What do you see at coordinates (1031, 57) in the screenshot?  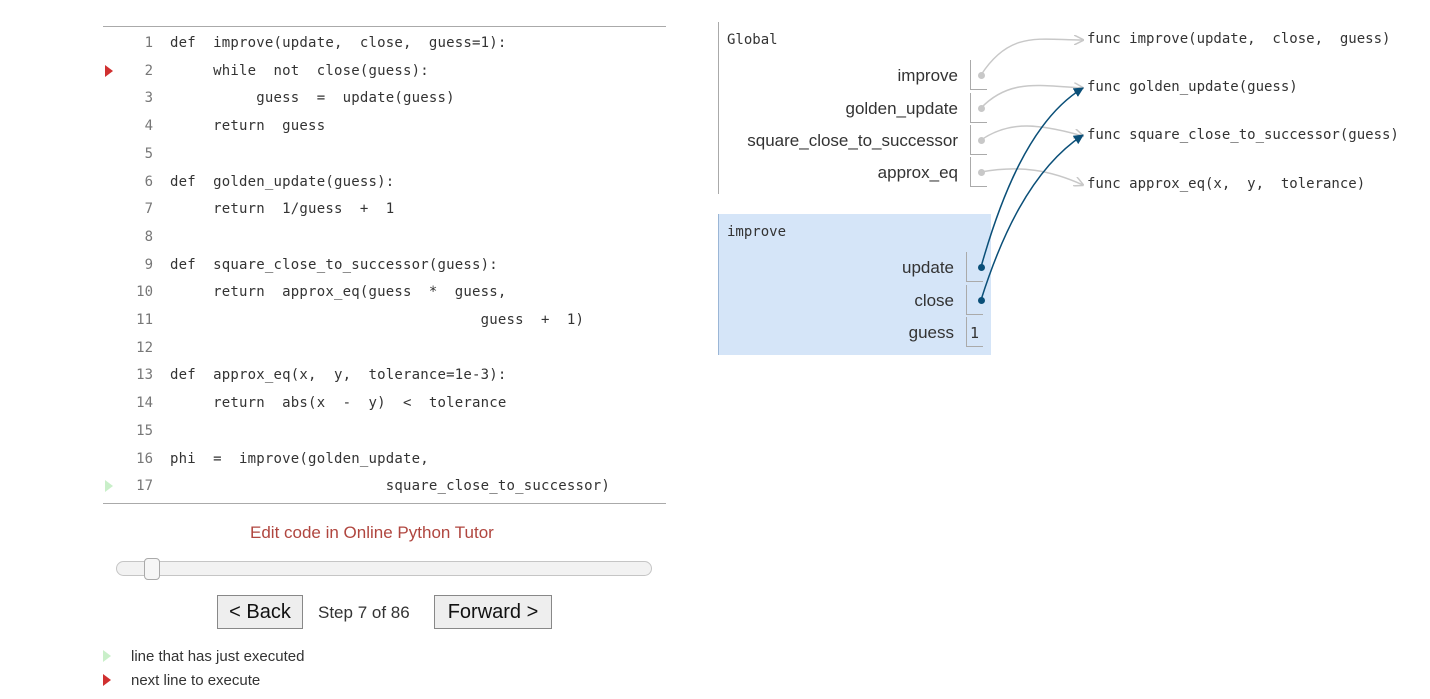 I see `arrow-improve` at bounding box center [1031, 57].